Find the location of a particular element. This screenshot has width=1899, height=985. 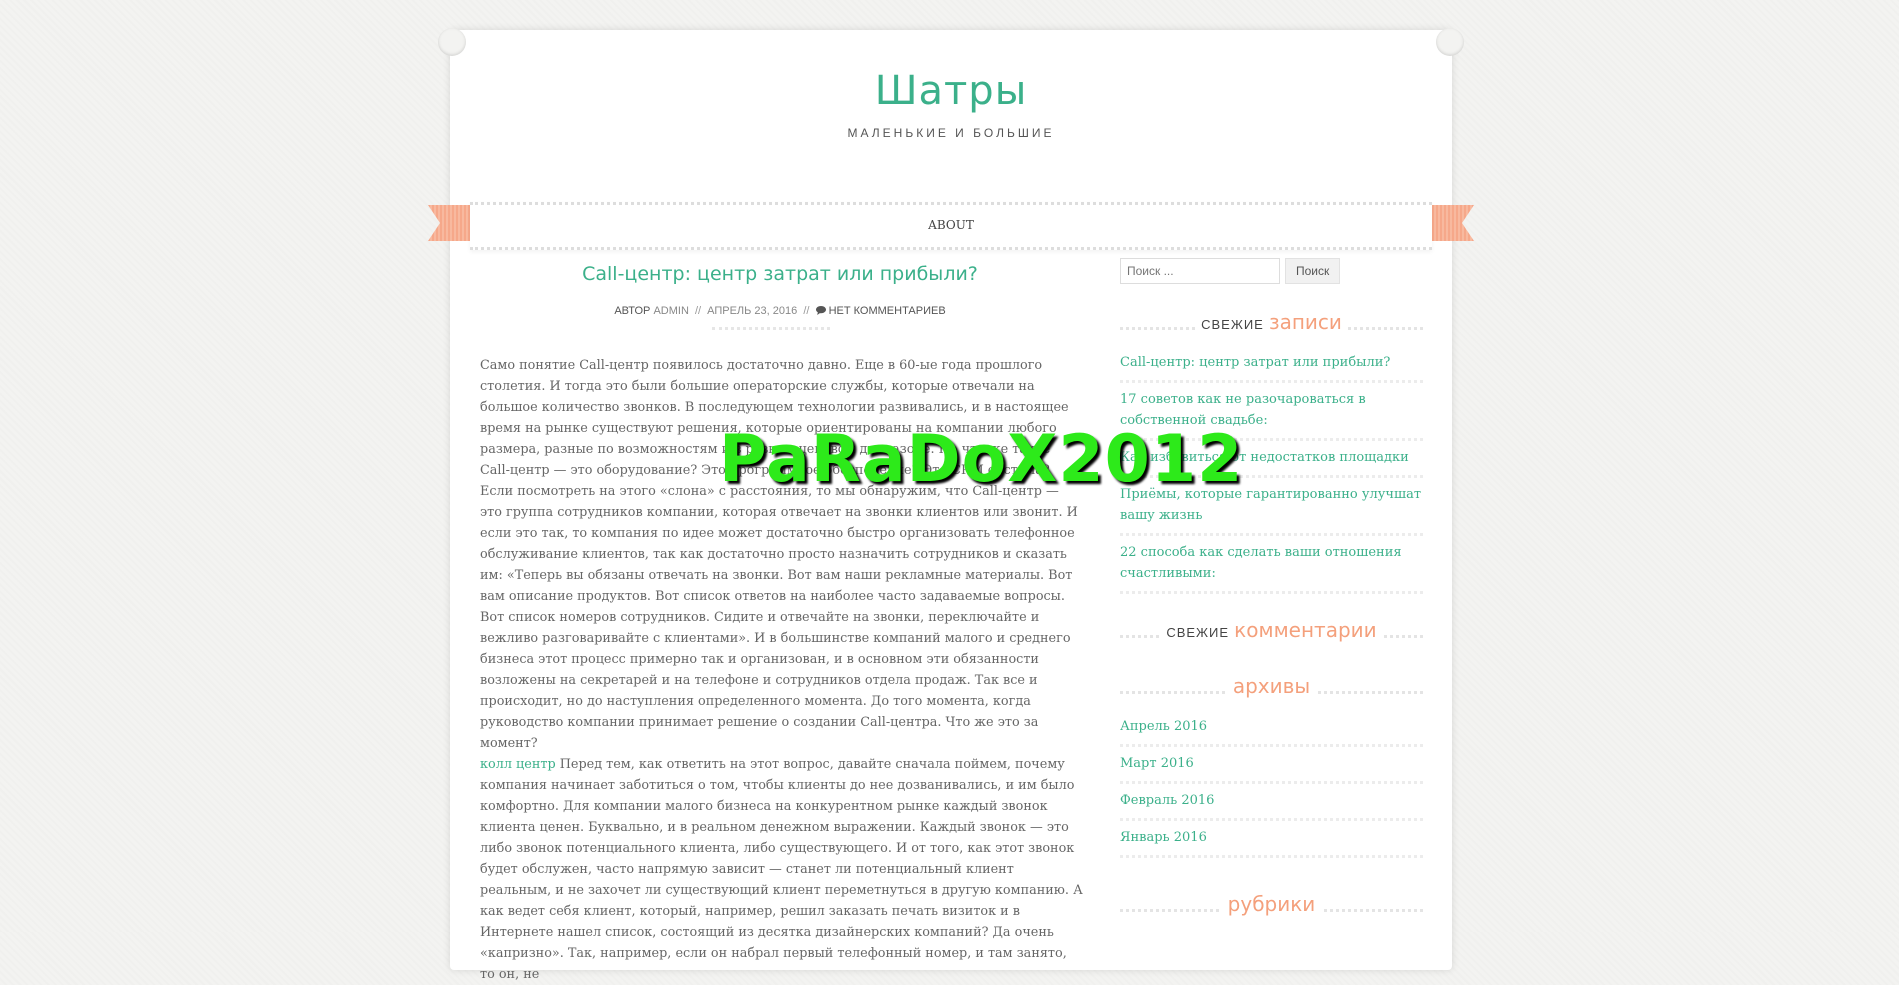

ribbon-right is located at coordinates (1453, 223).